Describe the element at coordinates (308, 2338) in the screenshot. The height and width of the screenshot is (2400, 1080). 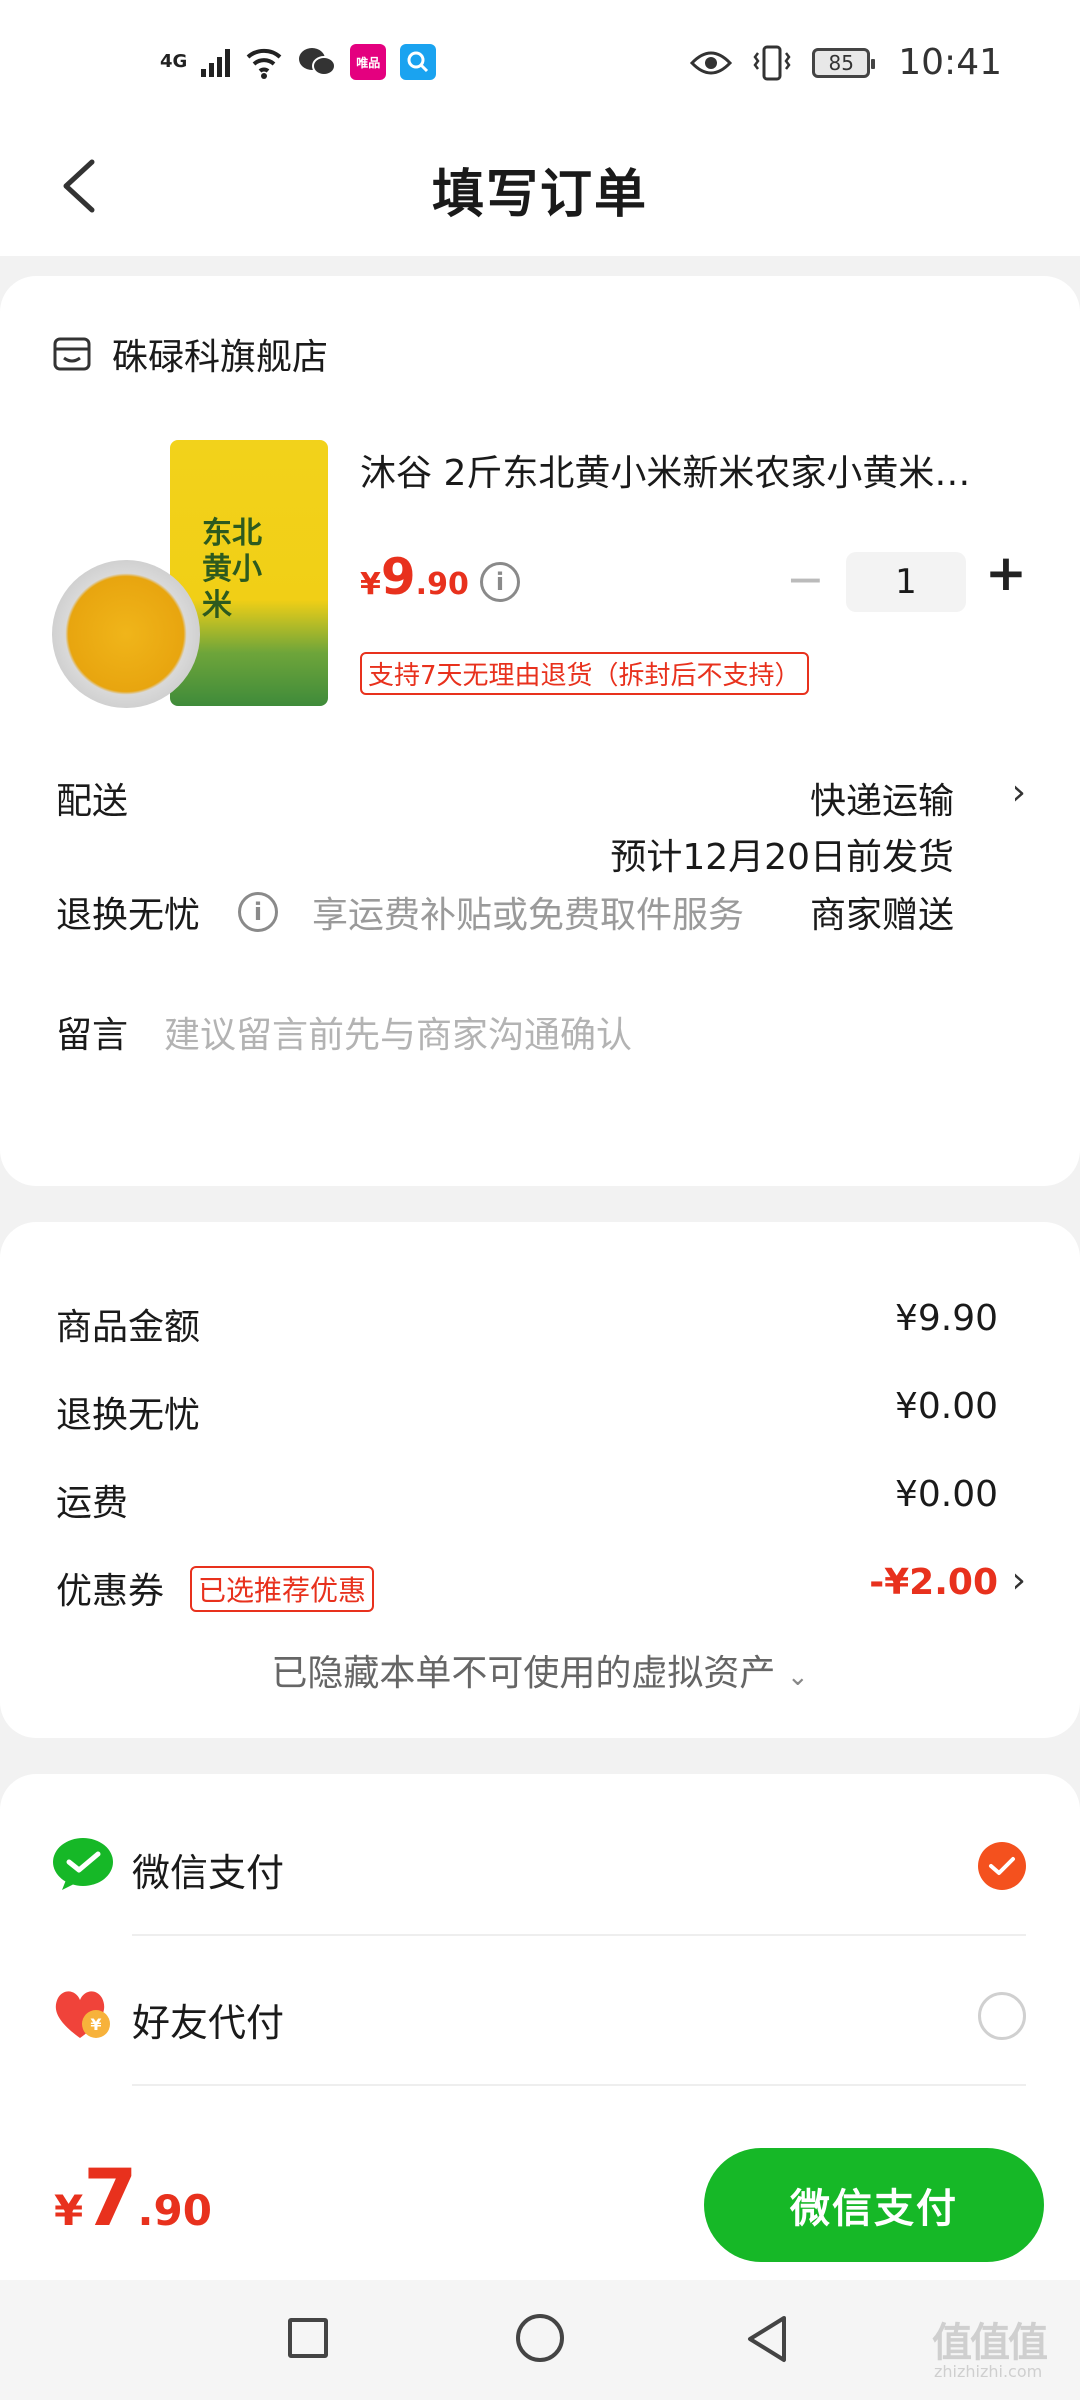
I see `recent-apps-button` at that location.